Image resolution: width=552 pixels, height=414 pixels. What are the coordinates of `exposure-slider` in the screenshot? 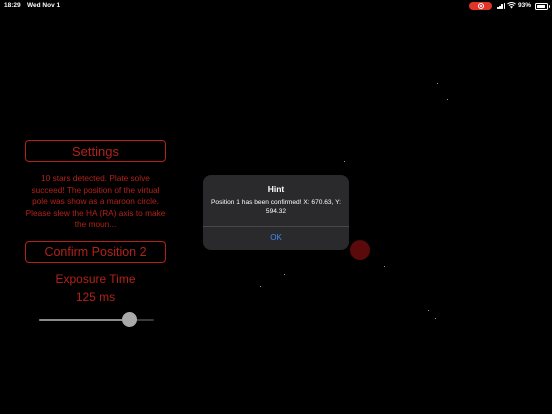 It's located at (96, 319).